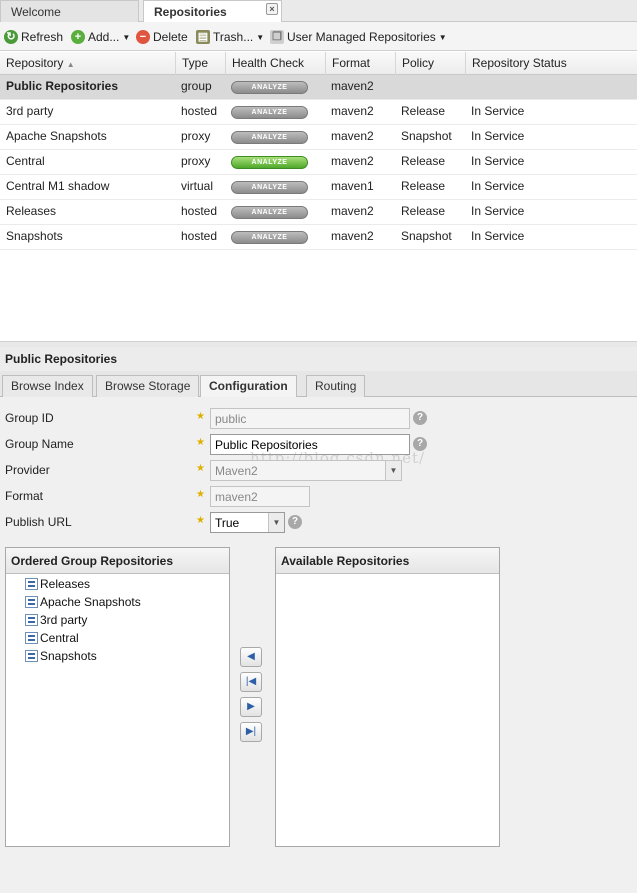  I want to click on move-left-button: ◀, so click(251, 657).